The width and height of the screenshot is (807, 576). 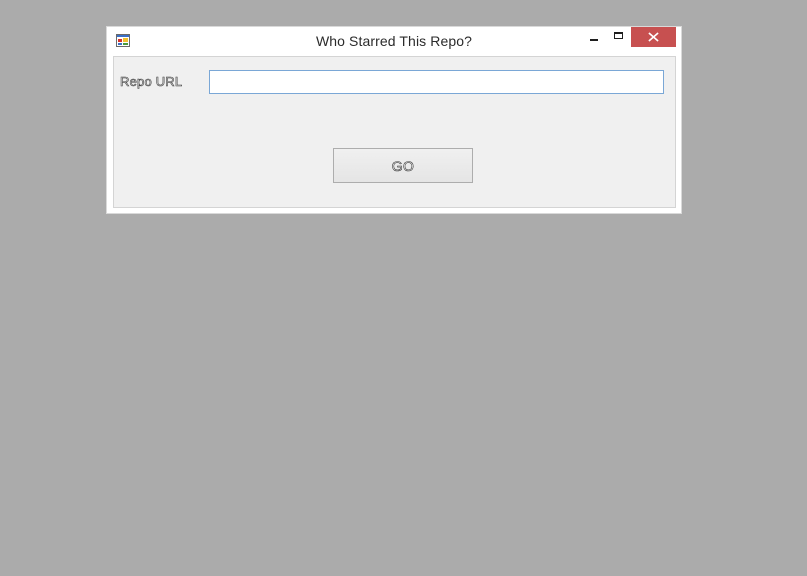 I want to click on maximize-icon, so click(x=618, y=35).